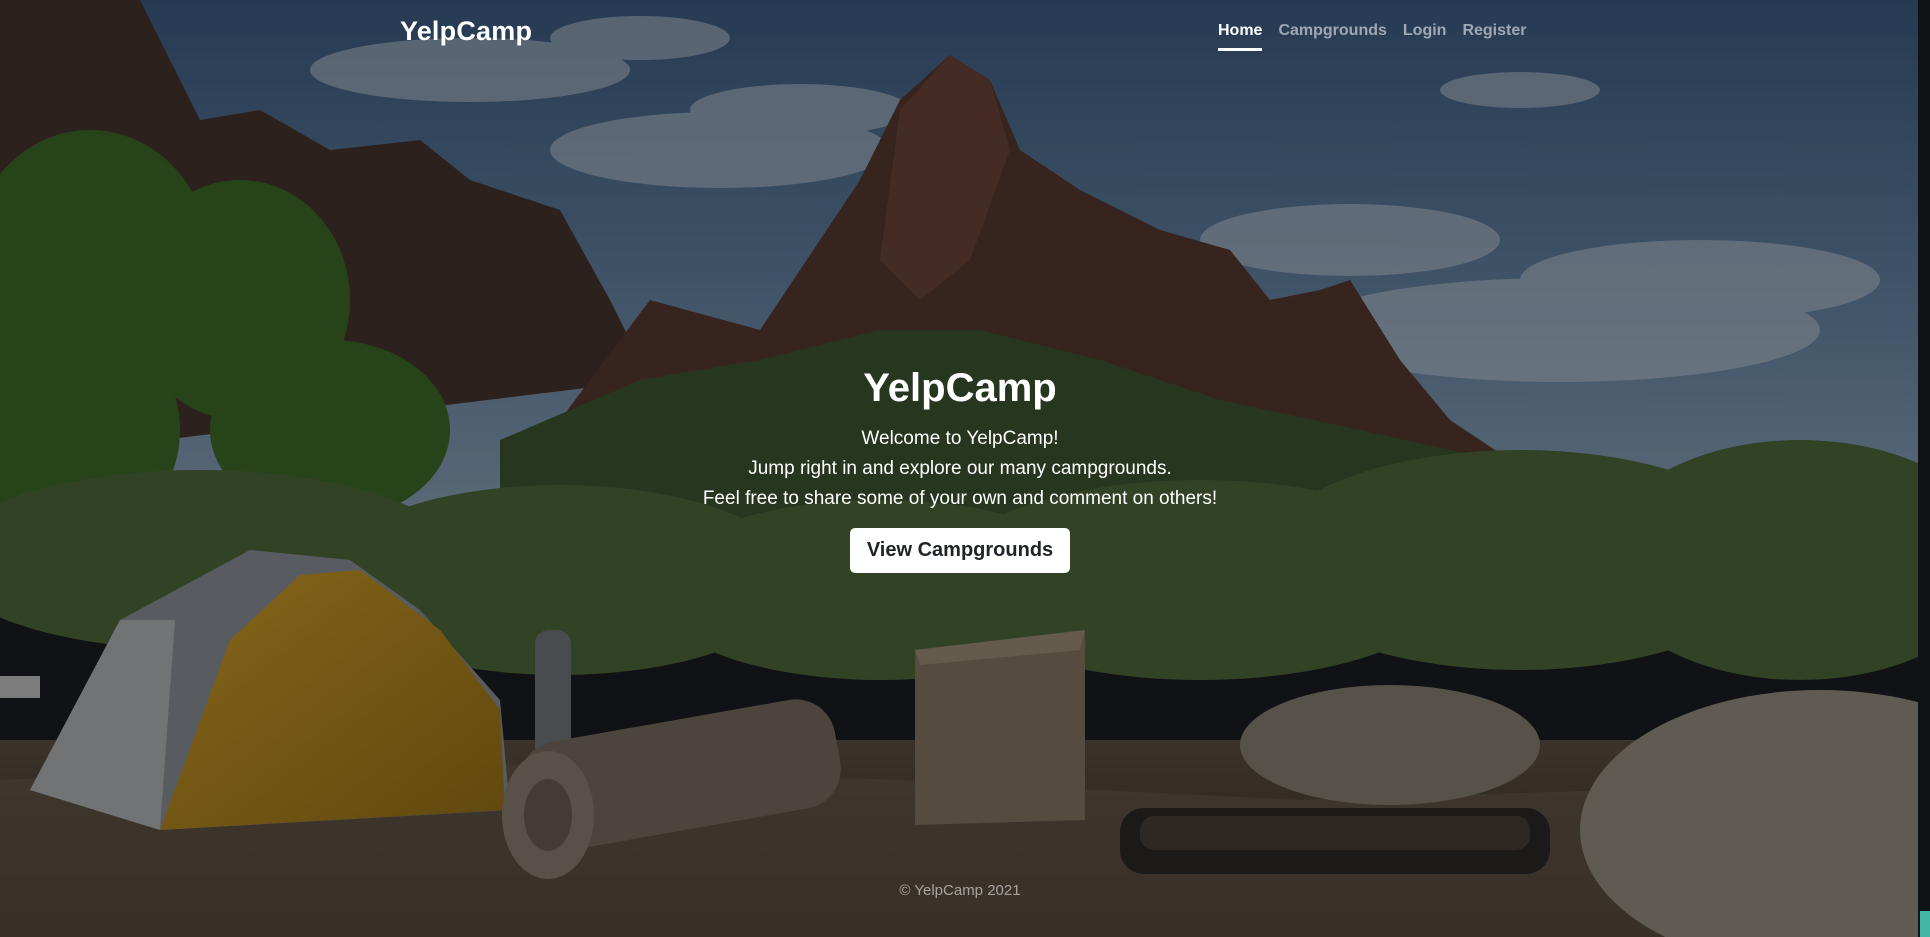  I want to click on scrollbar-thumb, so click(1925, 924).